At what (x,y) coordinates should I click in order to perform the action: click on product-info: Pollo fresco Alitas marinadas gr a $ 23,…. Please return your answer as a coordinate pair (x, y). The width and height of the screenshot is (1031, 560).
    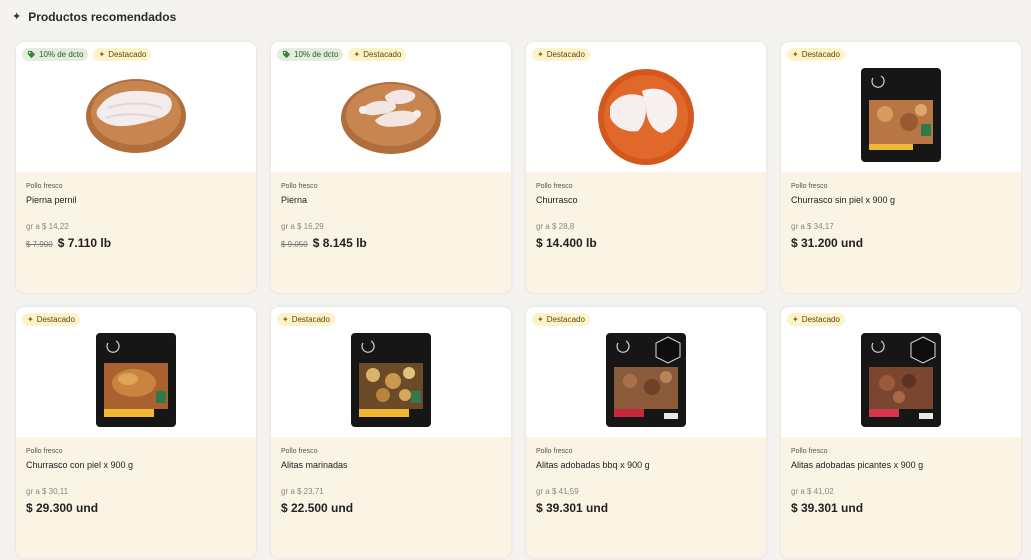
    Looking at the image, I should click on (391, 476).